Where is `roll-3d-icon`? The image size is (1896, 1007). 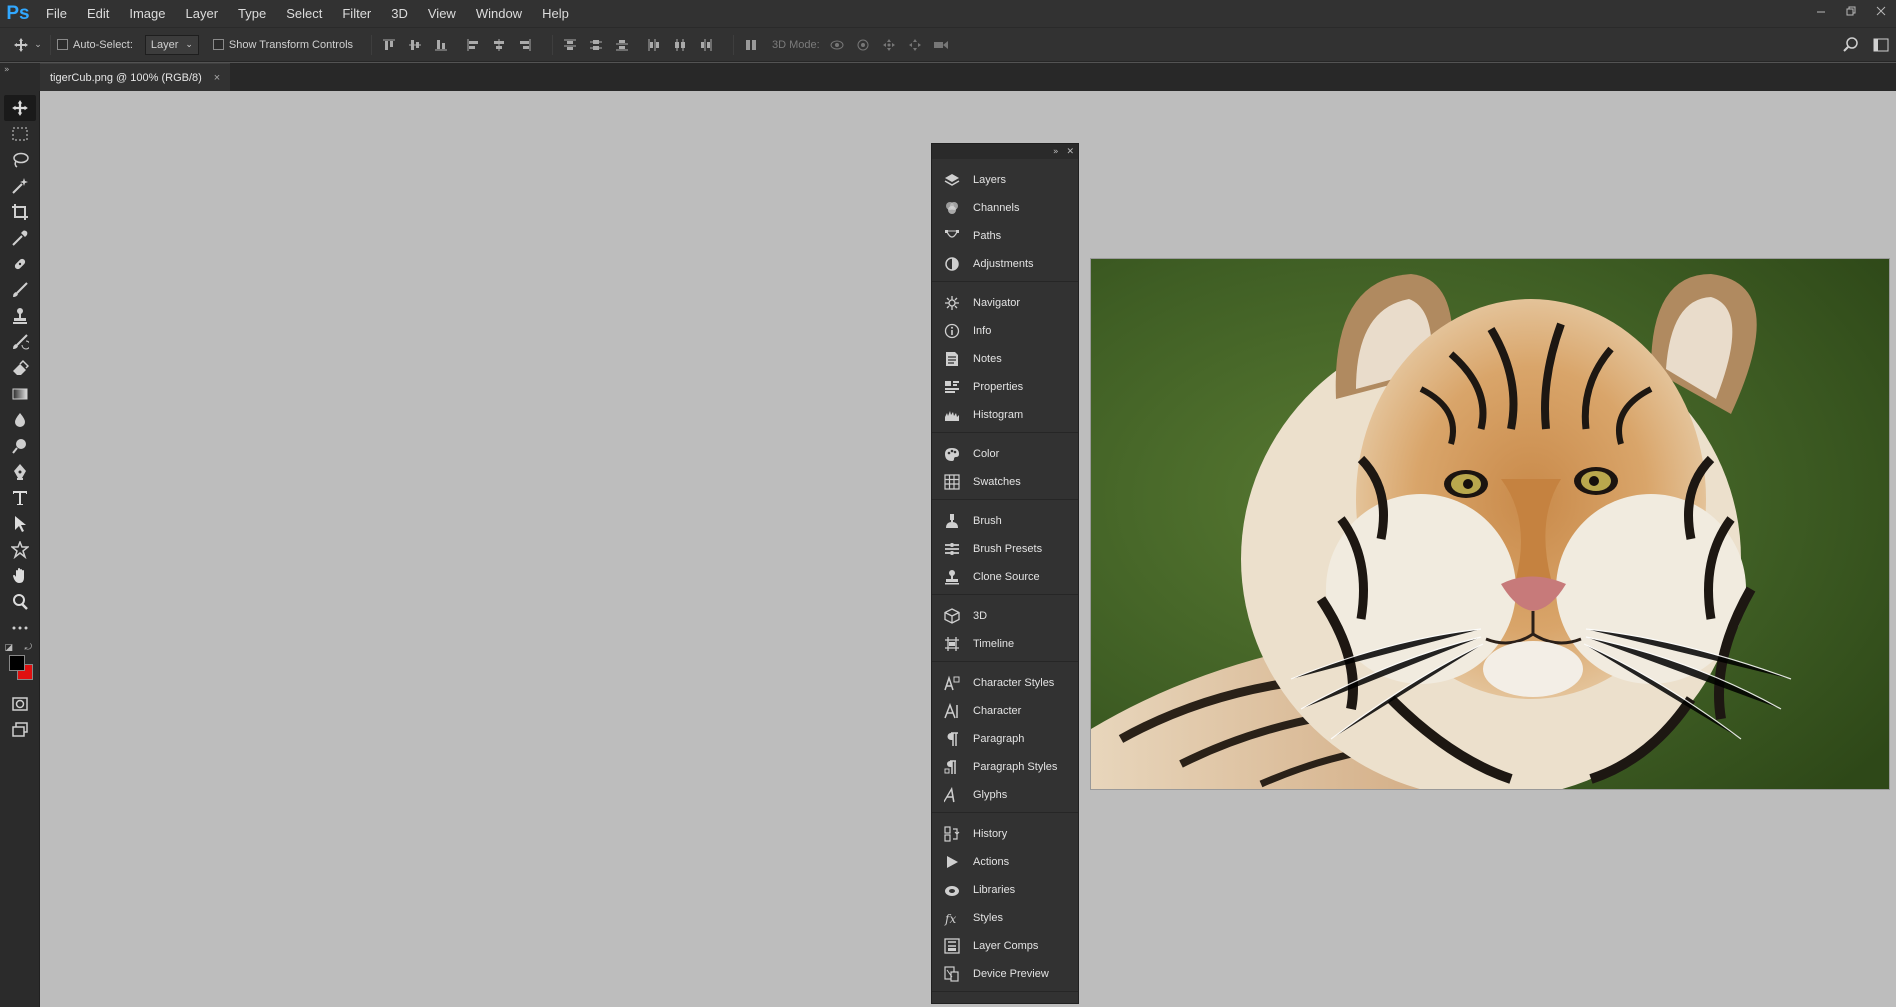 roll-3d-icon is located at coordinates (863, 45).